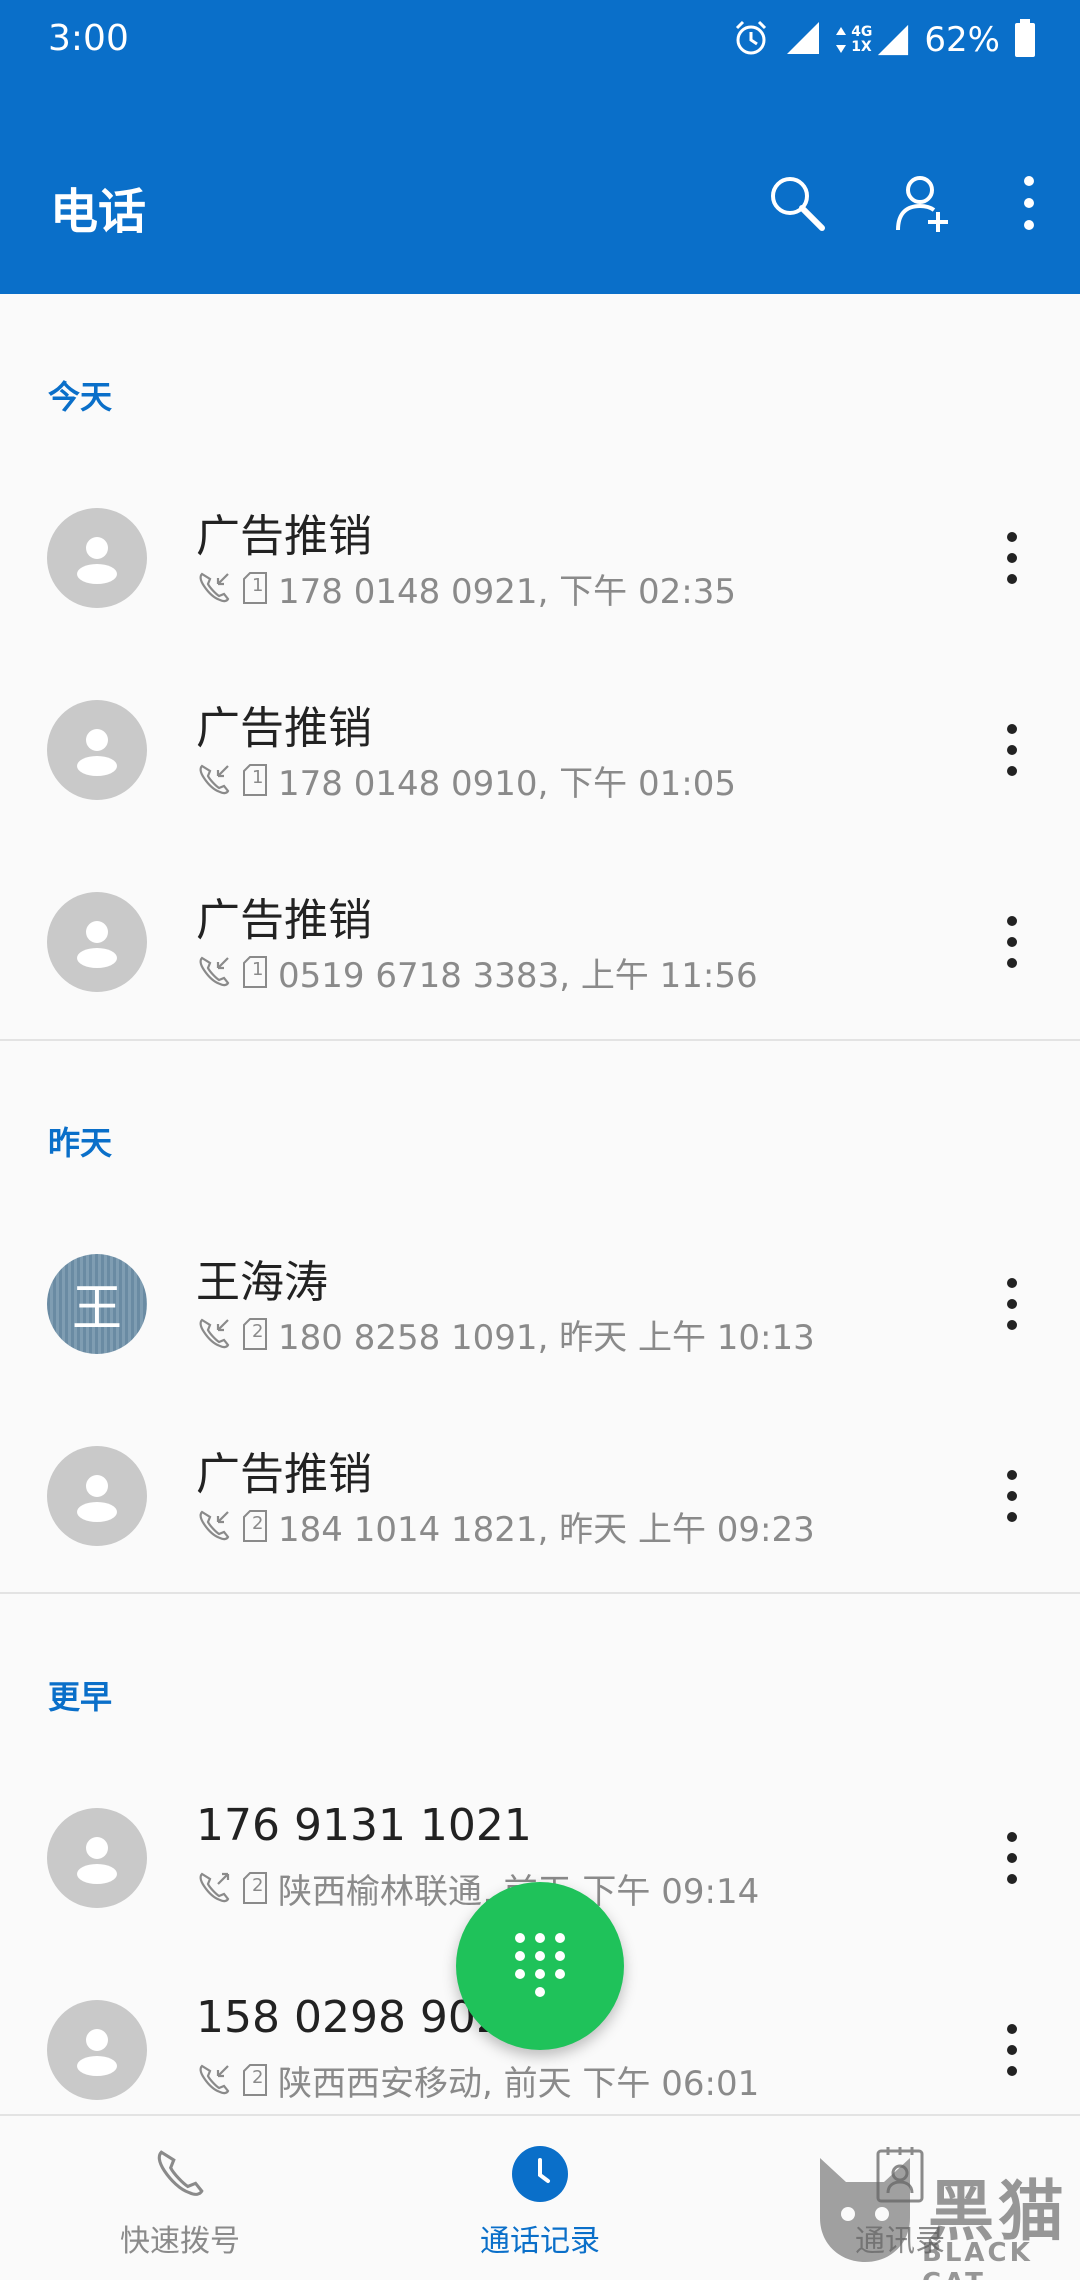 This screenshot has width=1080, height=2280. What do you see at coordinates (97, 1308) in the screenshot?
I see `avatar-letter: 王` at bounding box center [97, 1308].